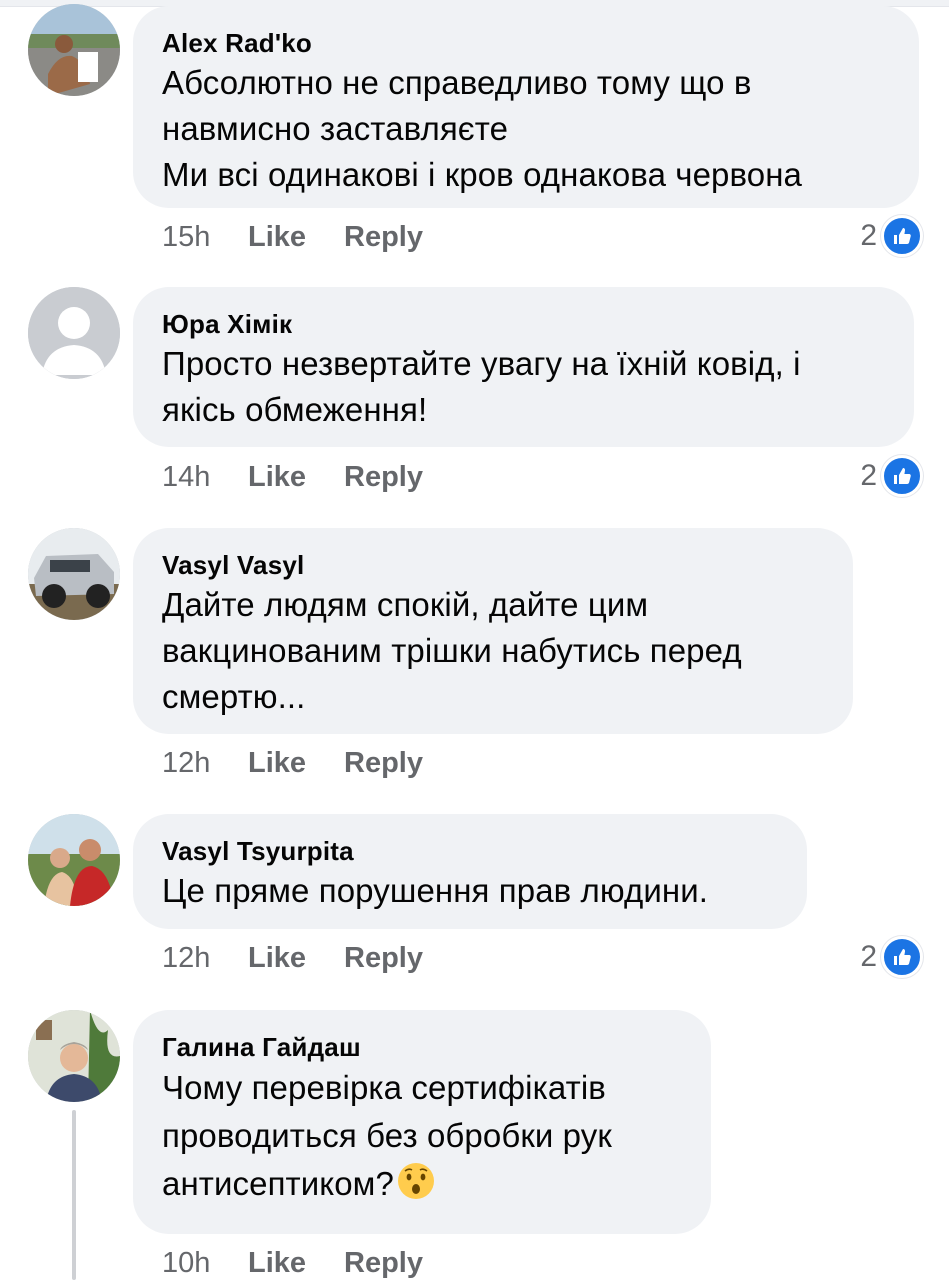 This screenshot has width=949, height=1283. I want to click on comment-author: Vasyl Vasyl, so click(493, 565).